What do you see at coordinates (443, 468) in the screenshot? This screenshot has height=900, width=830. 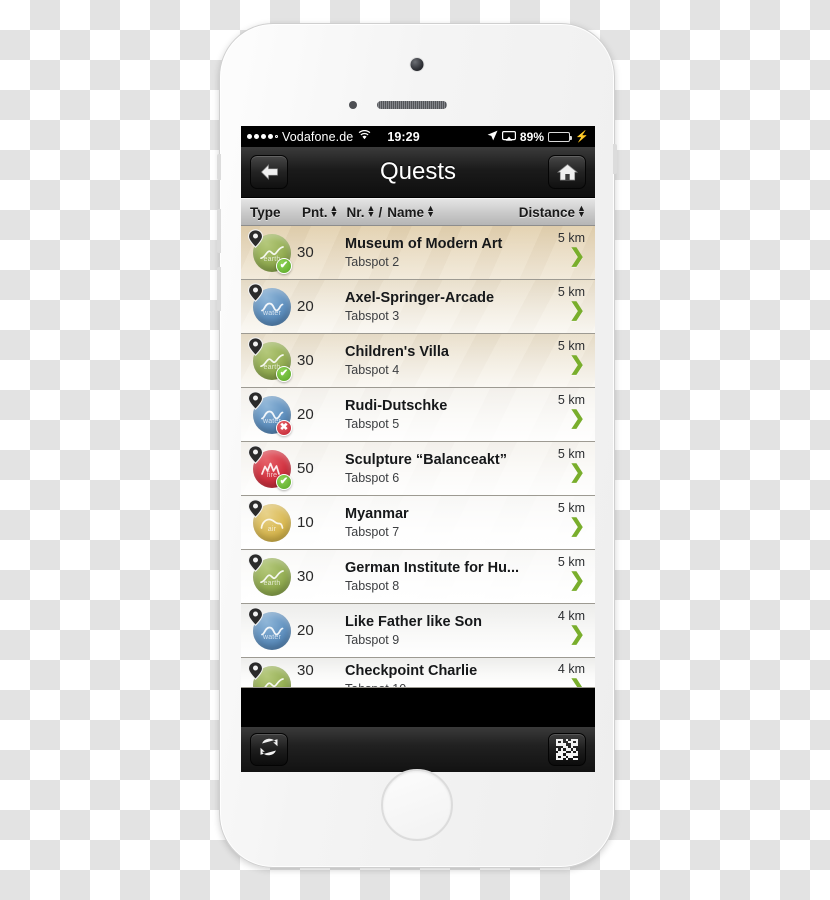 I see `quest-name-column: Sculpture “Balanceakt” Tabspot 6` at bounding box center [443, 468].